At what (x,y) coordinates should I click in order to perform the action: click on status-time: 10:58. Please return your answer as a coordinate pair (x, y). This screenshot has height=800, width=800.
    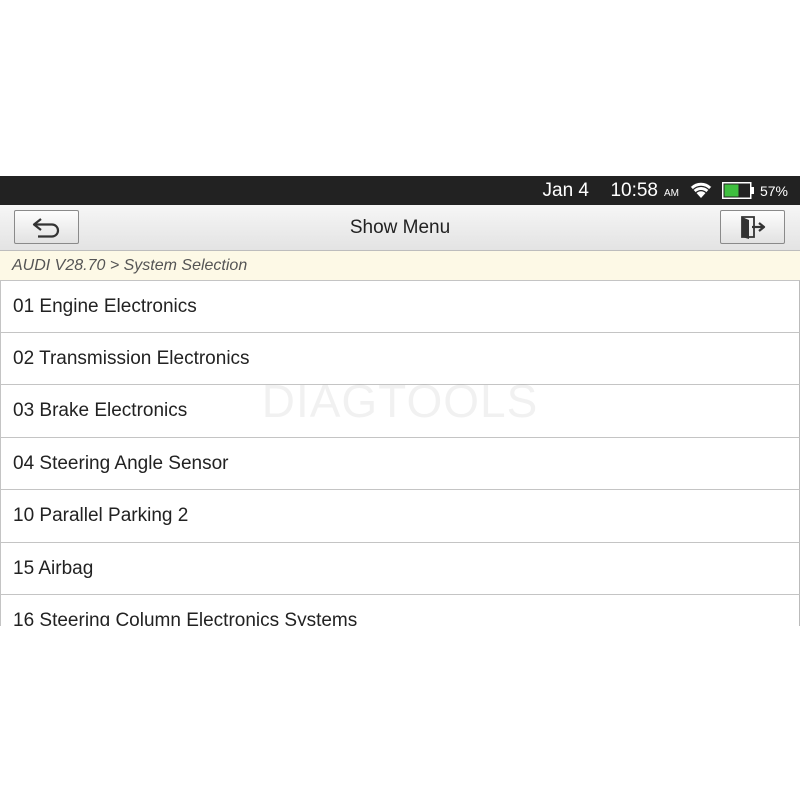
    Looking at the image, I should click on (634, 190).